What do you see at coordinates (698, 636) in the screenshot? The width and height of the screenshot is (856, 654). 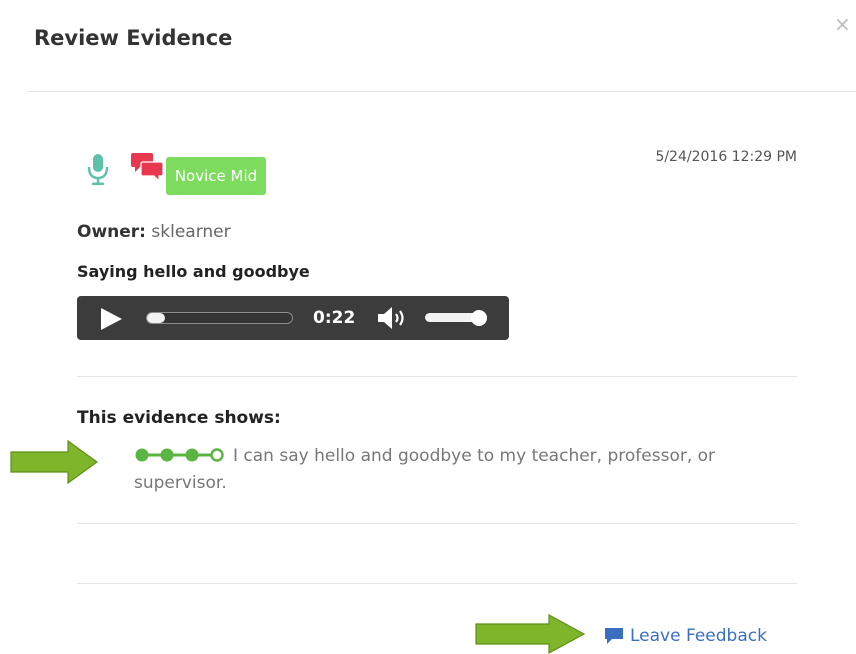 I see `leave-feedback-label: Leave Feedback` at bounding box center [698, 636].